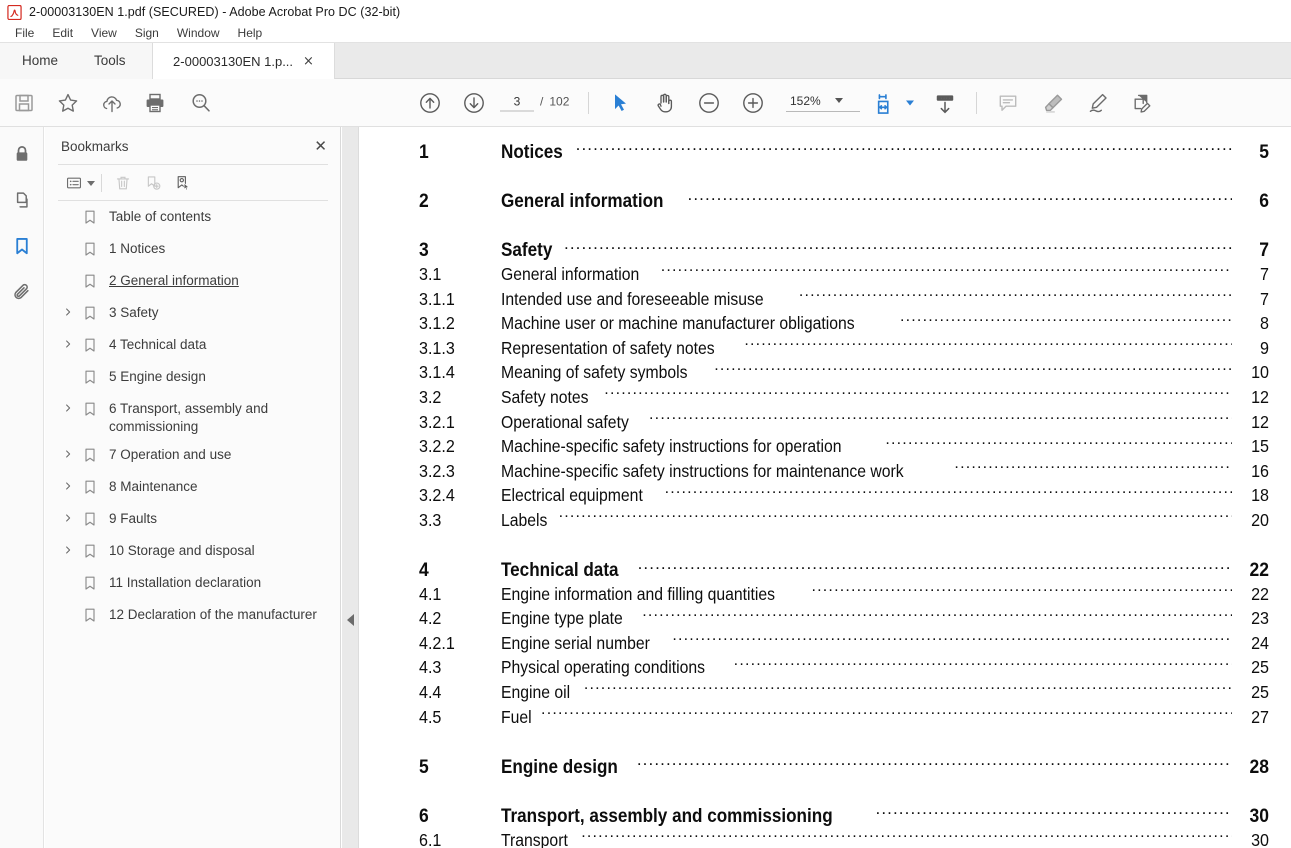 The width and height of the screenshot is (1291, 848). Describe the element at coordinates (198, 33) in the screenshot. I see `menu-window: Window` at that location.